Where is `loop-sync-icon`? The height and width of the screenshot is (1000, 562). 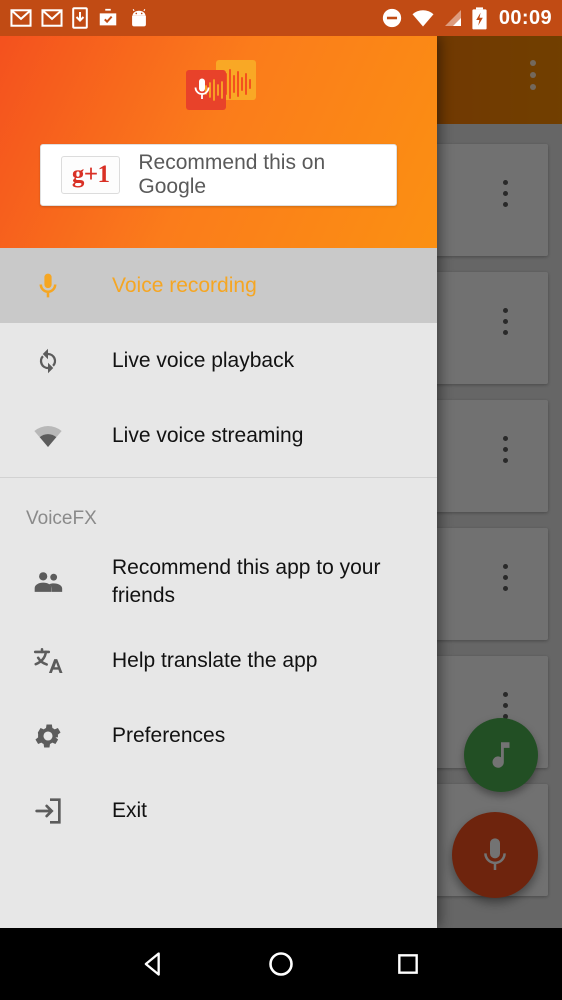
loop-sync-icon is located at coordinates (48, 361).